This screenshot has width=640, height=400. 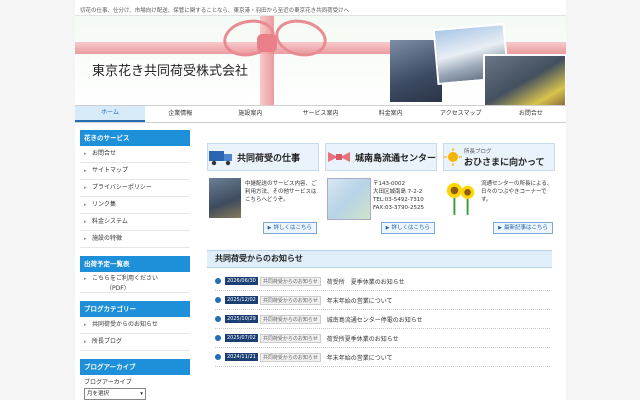 What do you see at coordinates (374, 320) in the screenshot?
I see `news-text: 城南島流通センター停電のお知らせ` at bounding box center [374, 320].